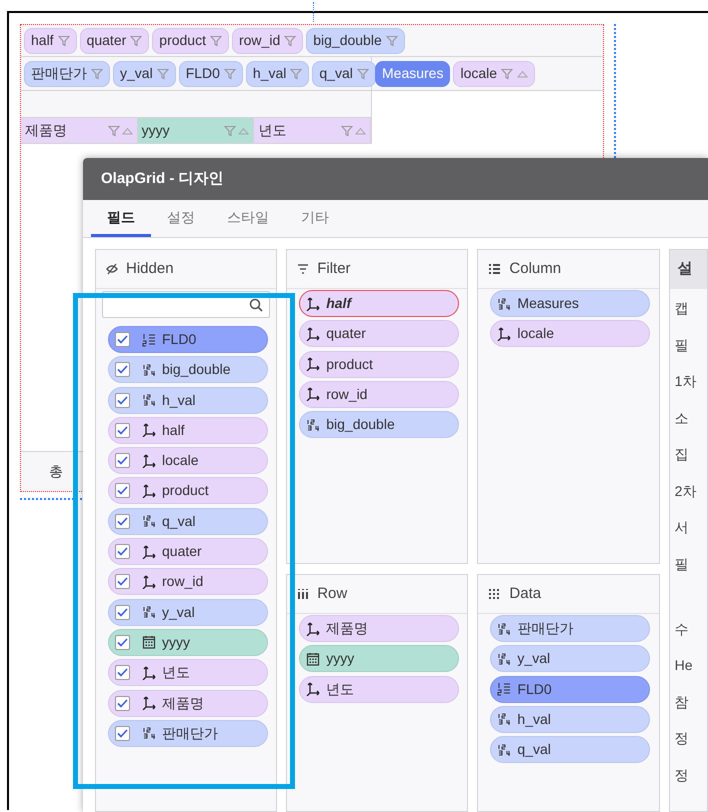  I want to click on panel-title: 설, so click(685, 269).